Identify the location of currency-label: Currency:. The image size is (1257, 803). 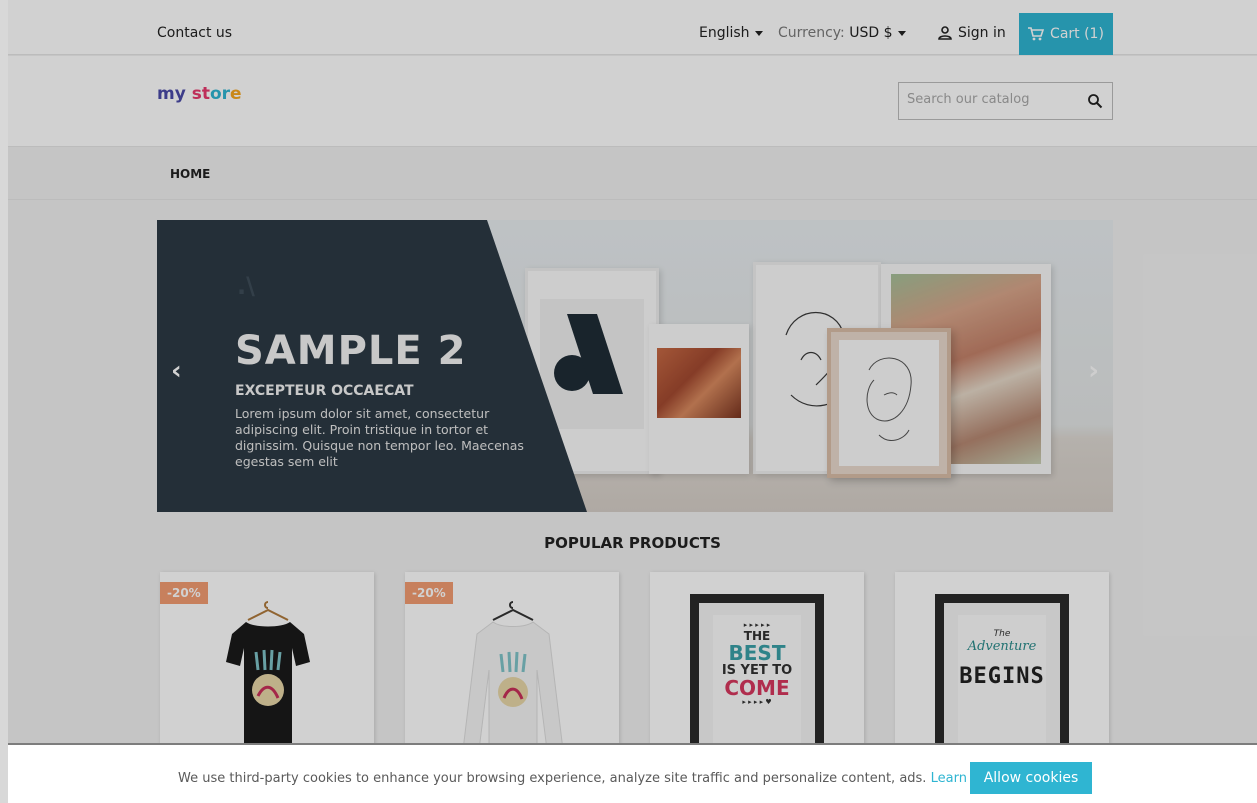
(811, 33).